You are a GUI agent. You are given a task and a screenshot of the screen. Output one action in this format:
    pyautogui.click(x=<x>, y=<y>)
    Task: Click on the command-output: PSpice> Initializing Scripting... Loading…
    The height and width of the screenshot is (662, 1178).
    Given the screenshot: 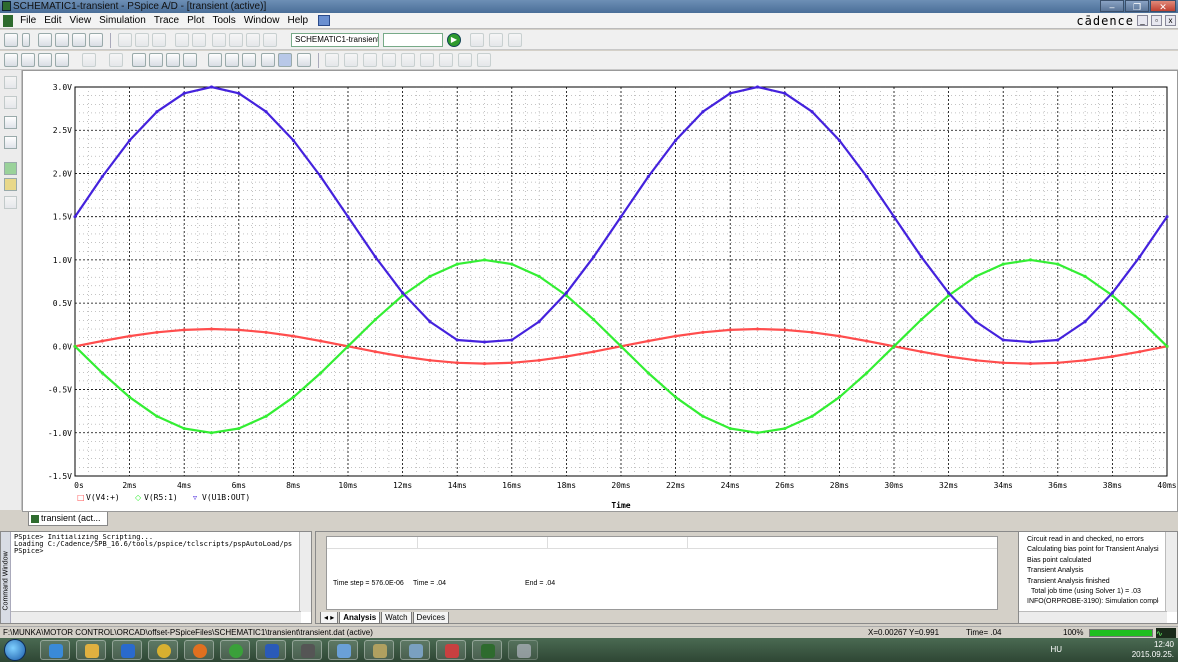 What is the action you would take?
    pyautogui.click(x=155, y=572)
    